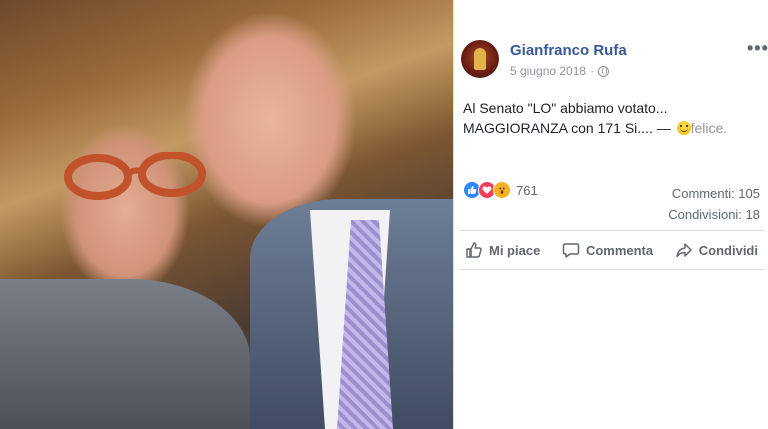 Image resolution: width=768 pixels, height=429 pixels. I want to click on comment-bubble-icon, so click(571, 250).